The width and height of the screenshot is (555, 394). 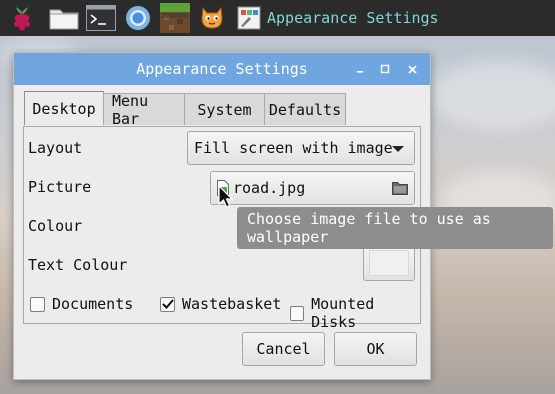 I want to click on close-icon, so click(x=412, y=69).